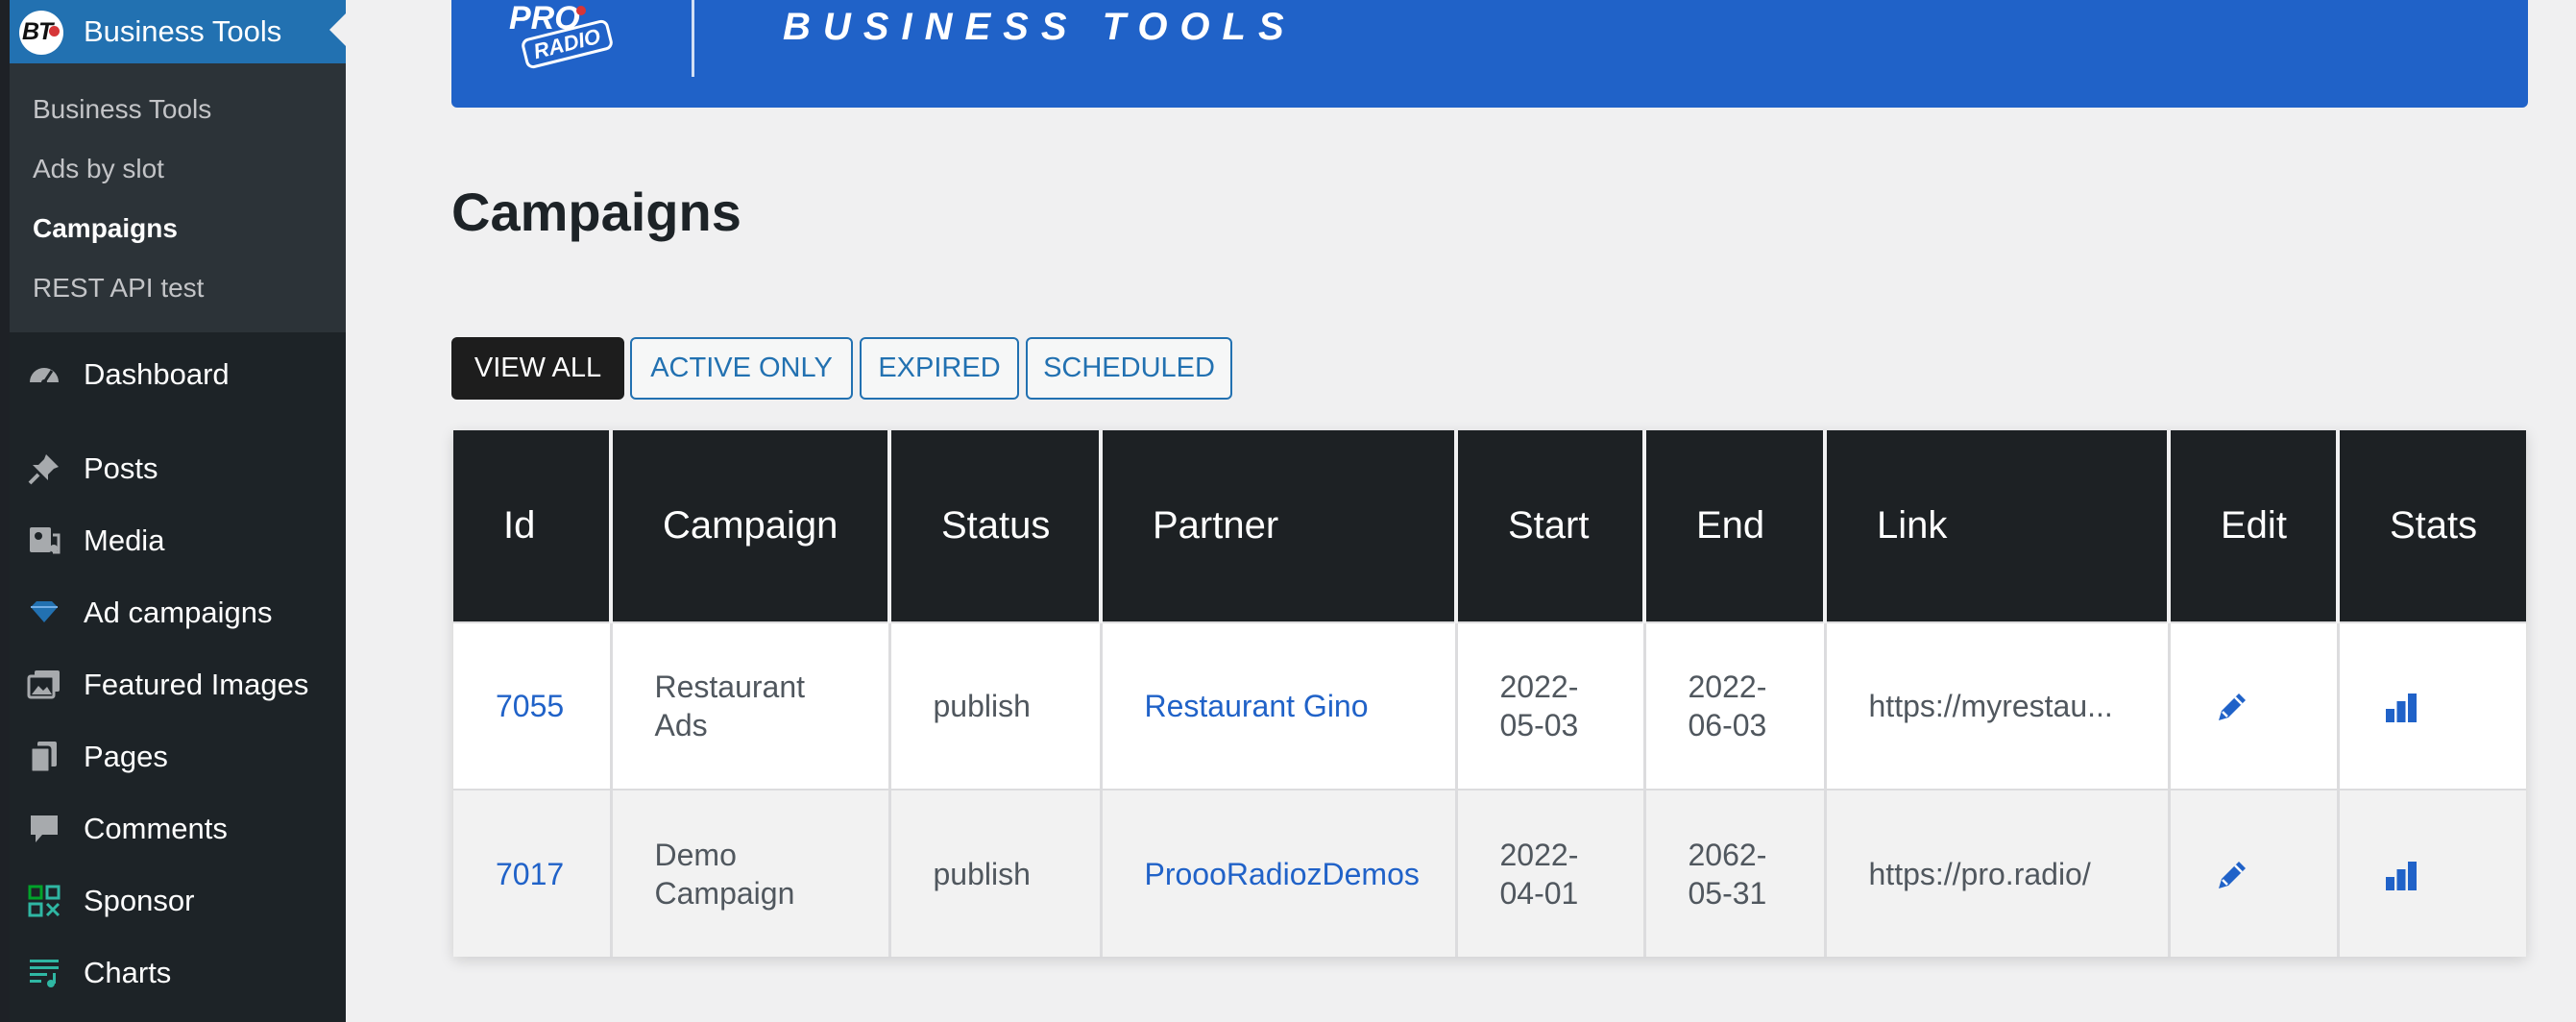 The width and height of the screenshot is (2576, 1022). I want to click on menu-item-posts: Posts, so click(178, 467).